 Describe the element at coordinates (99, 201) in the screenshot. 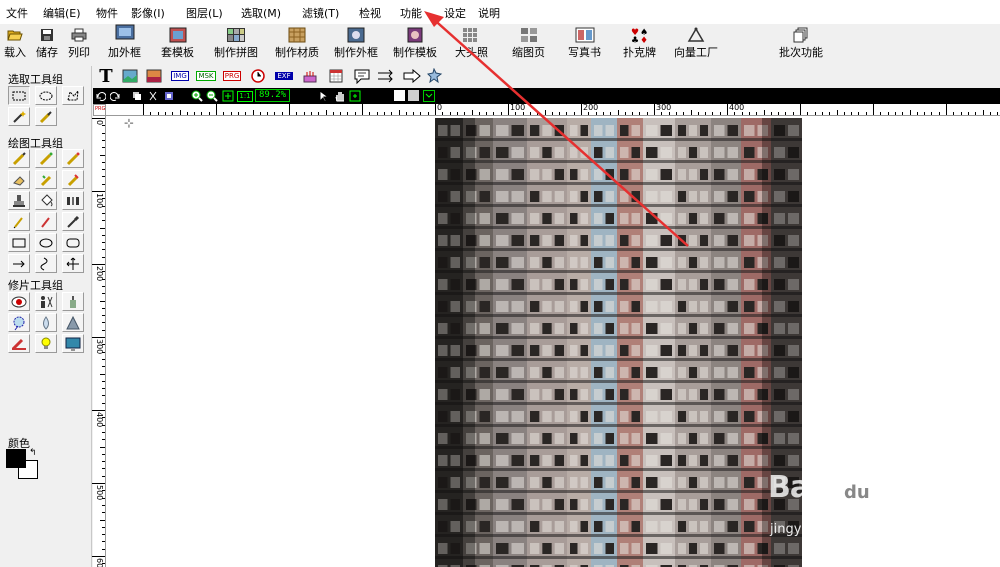

I see `ruler-label: 100` at that location.